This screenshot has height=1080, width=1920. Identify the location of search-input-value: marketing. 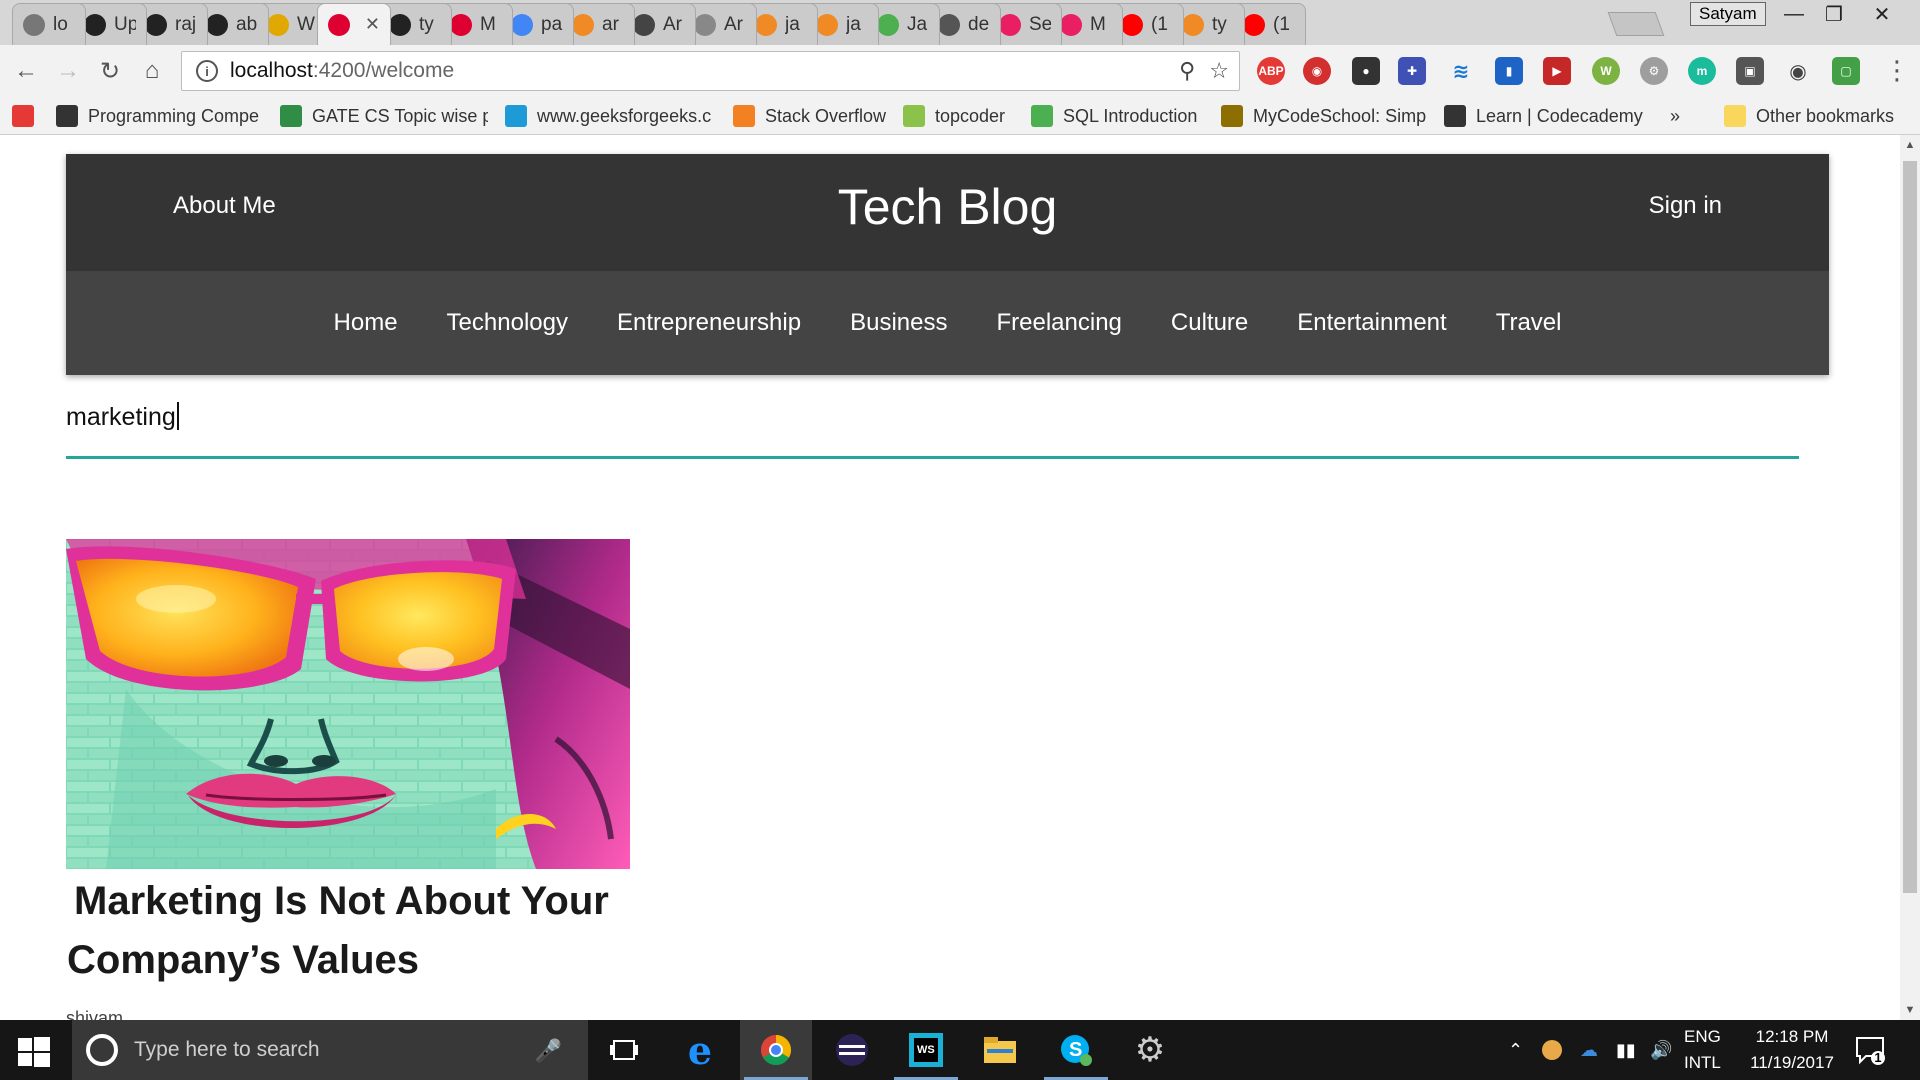
(121, 417).